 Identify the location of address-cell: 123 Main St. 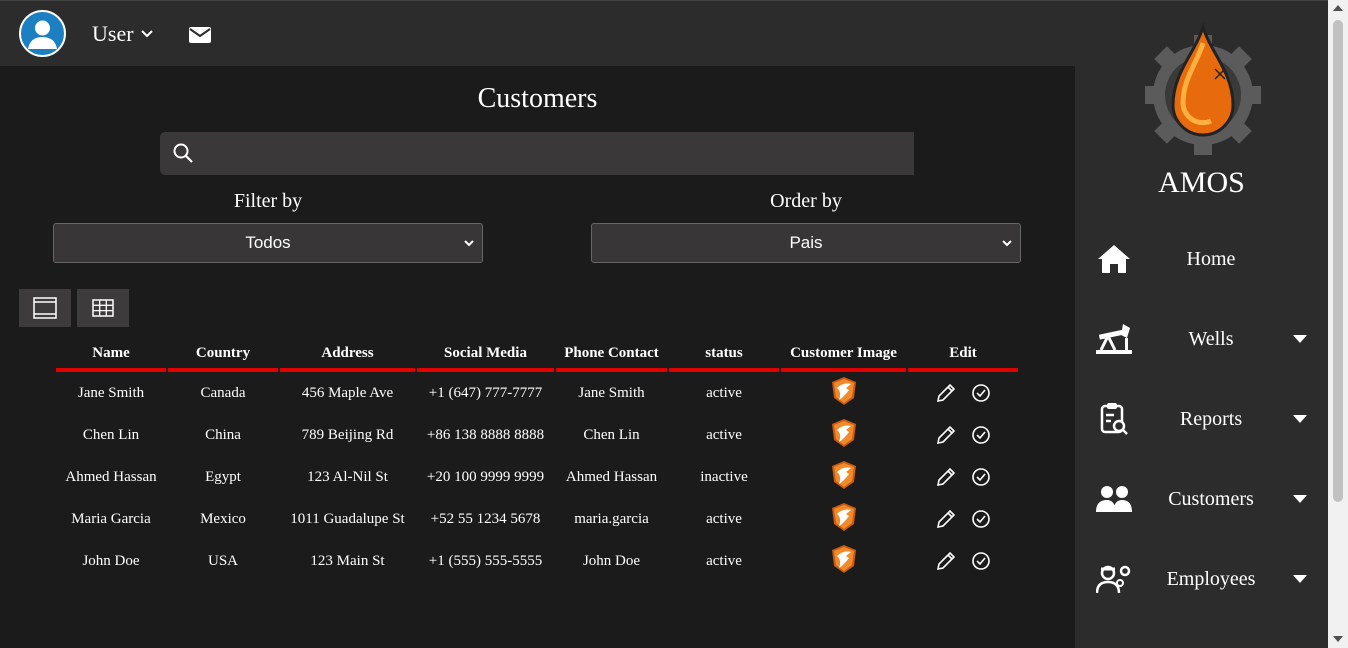
(347, 560).